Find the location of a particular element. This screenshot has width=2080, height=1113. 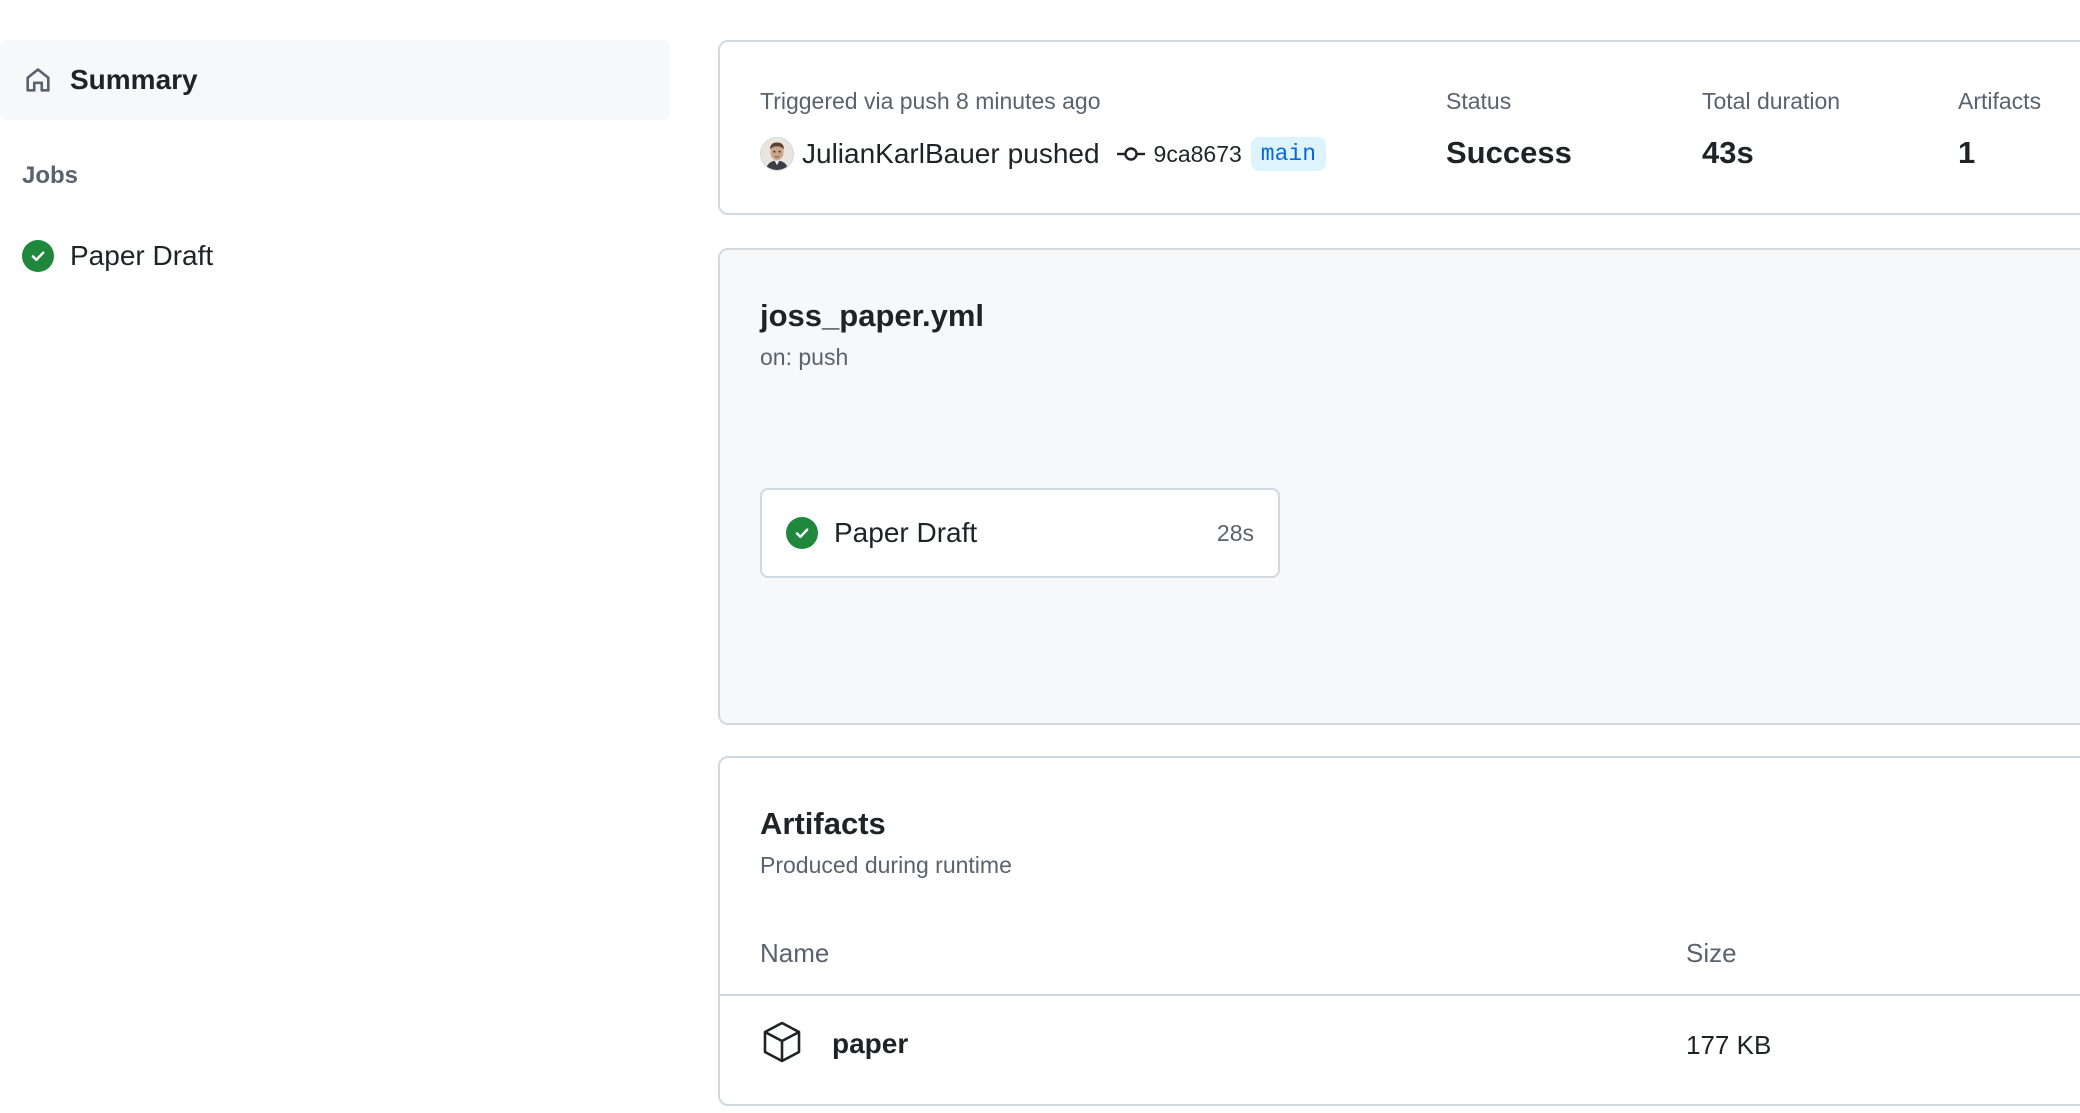

avatar is located at coordinates (777, 154).